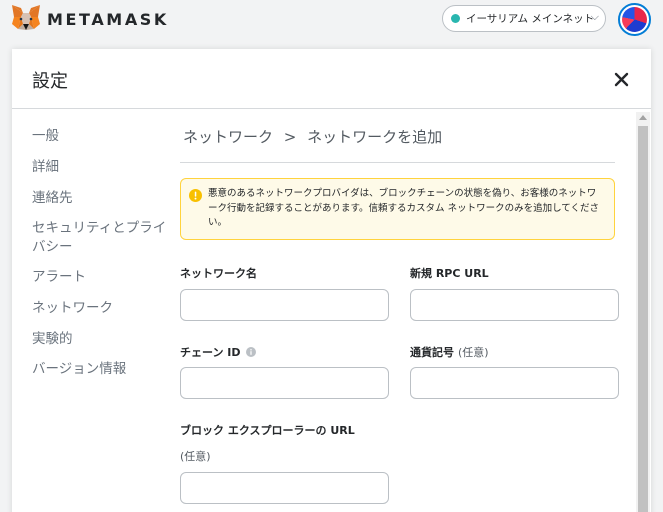 This screenshot has height=512, width=663. What do you see at coordinates (432, 352) in the screenshot?
I see `currency-symbol-label-text: 通貨記号` at bounding box center [432, 352].